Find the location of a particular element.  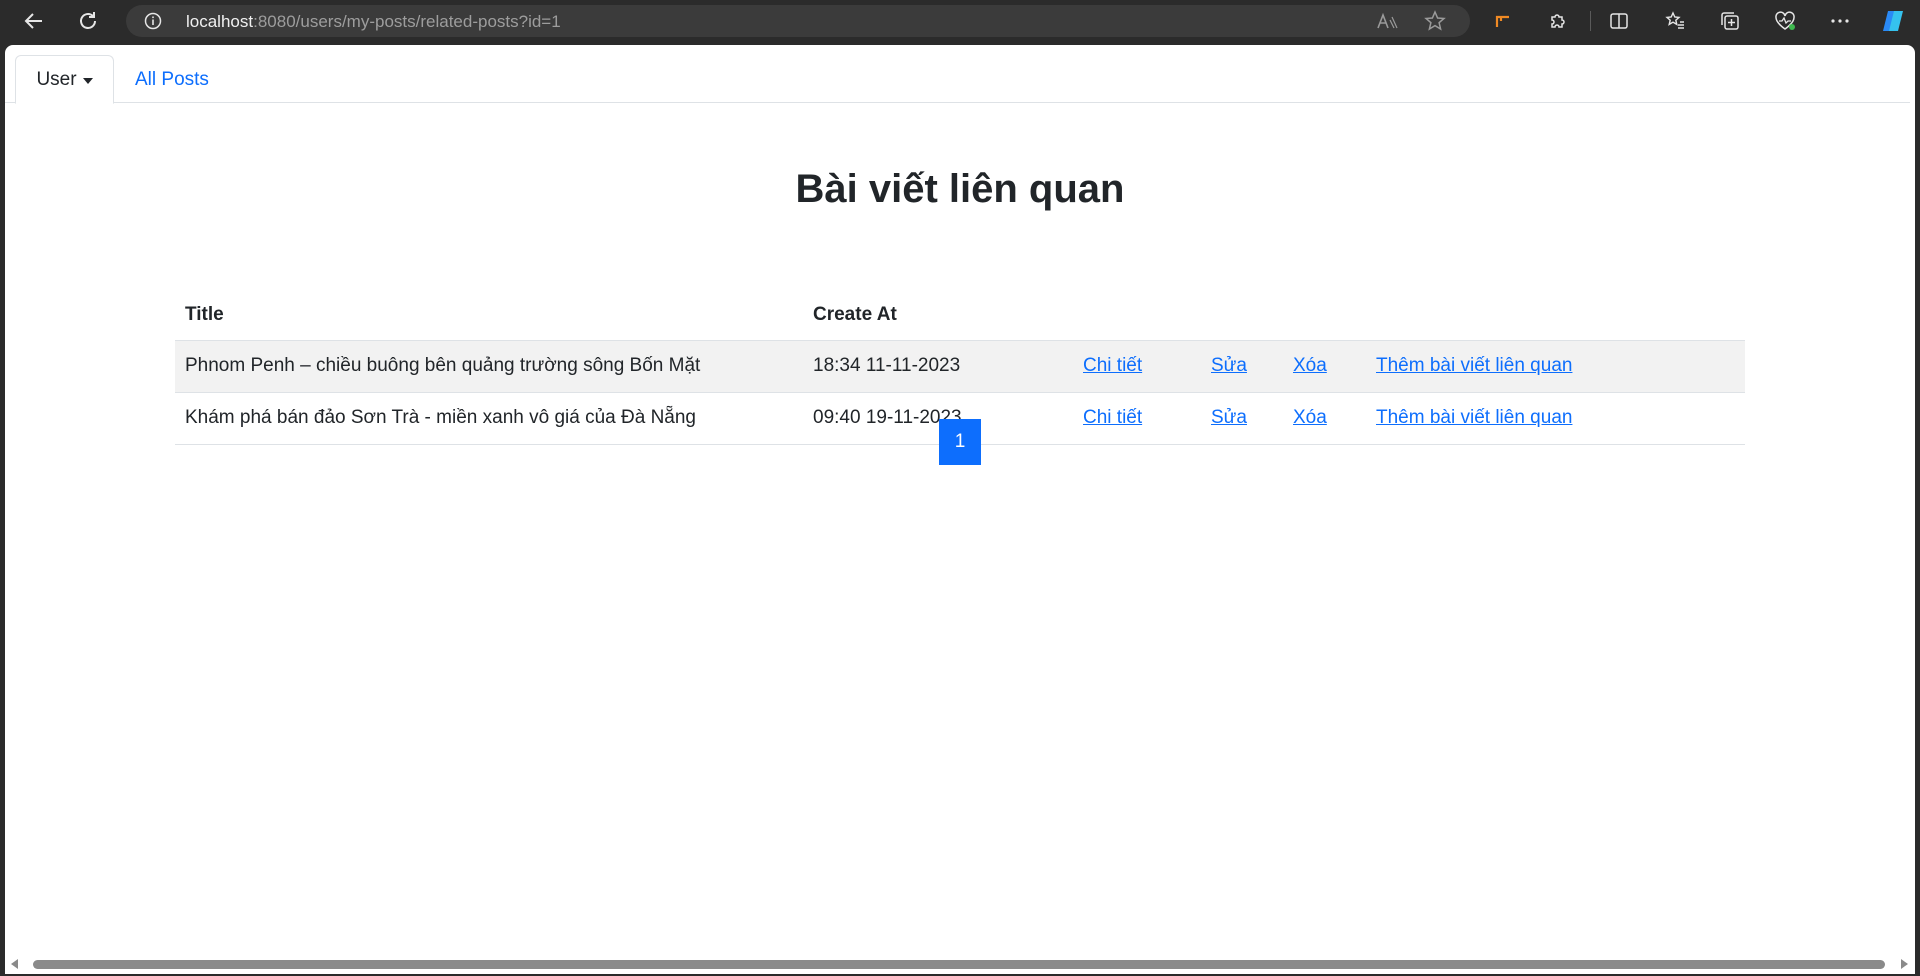

read-aloud-icon is located at coordinates (1387, 23).